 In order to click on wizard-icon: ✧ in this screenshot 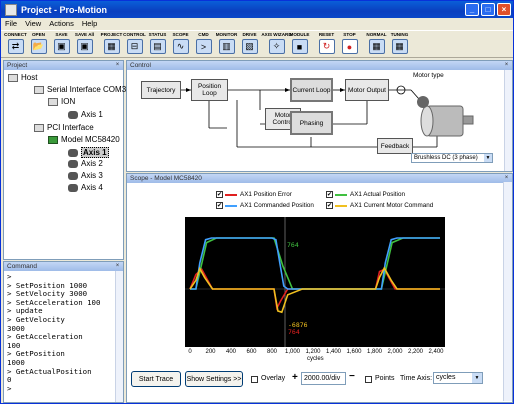, I will do `click(276, 46)`.